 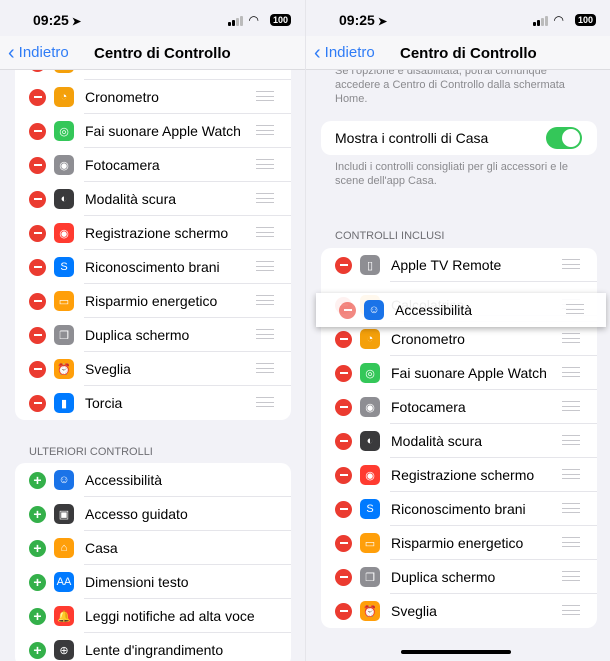 I want to click on watch-icon: ◎, so click(x=64, y=131).